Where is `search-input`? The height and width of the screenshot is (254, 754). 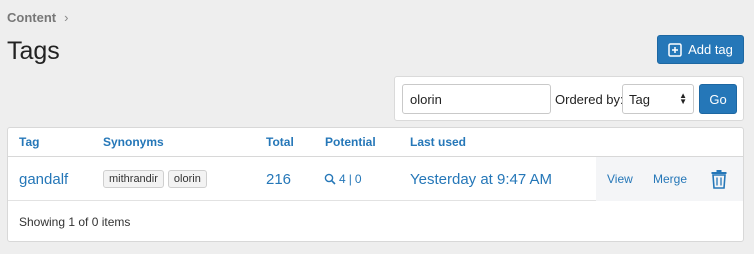 search-input is located at coordinates (476, 99).